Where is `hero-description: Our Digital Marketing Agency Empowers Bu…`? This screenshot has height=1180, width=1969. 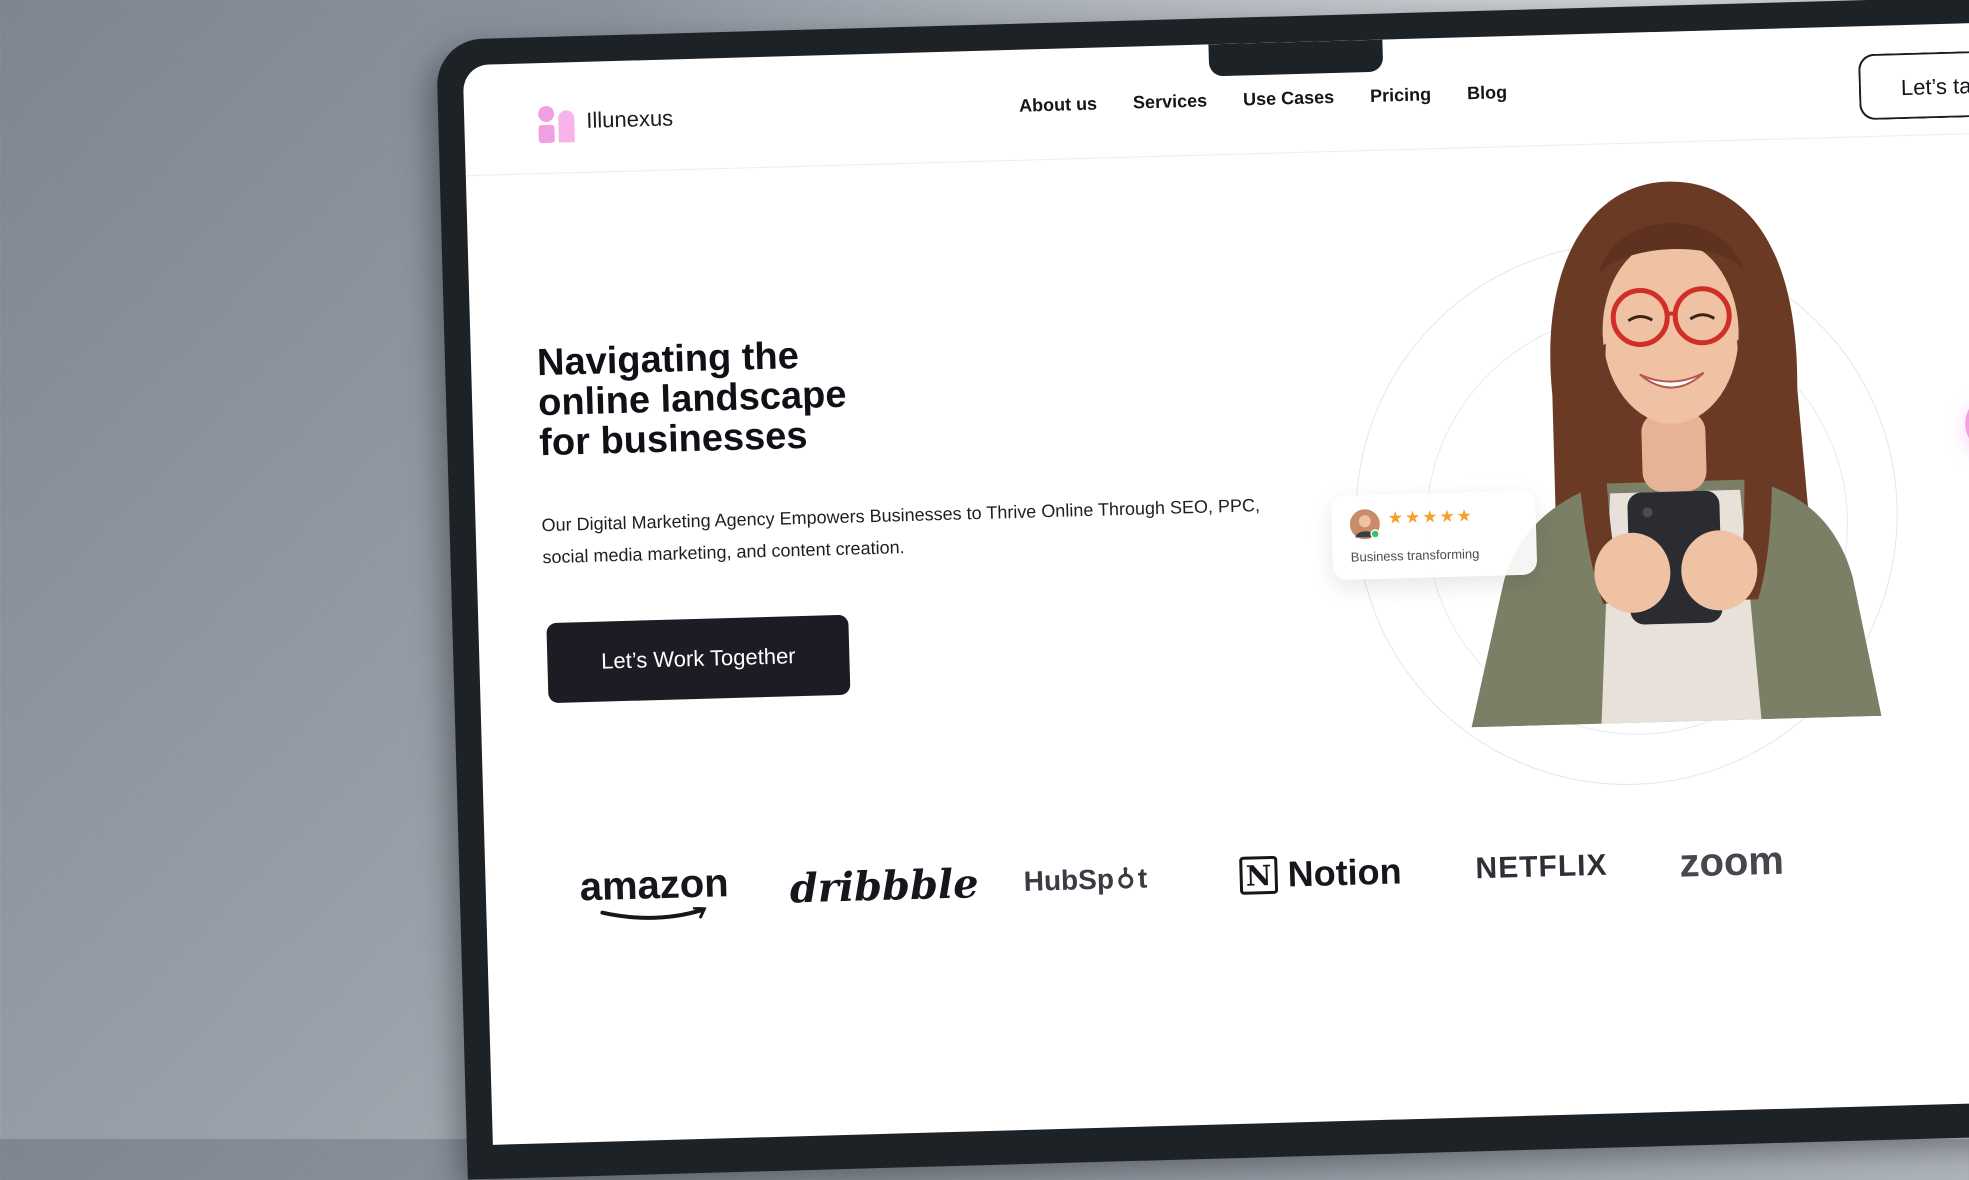
hero-description: Our Digital Marketing Agency Empowers Bu… is located at coordinates (921, 530).